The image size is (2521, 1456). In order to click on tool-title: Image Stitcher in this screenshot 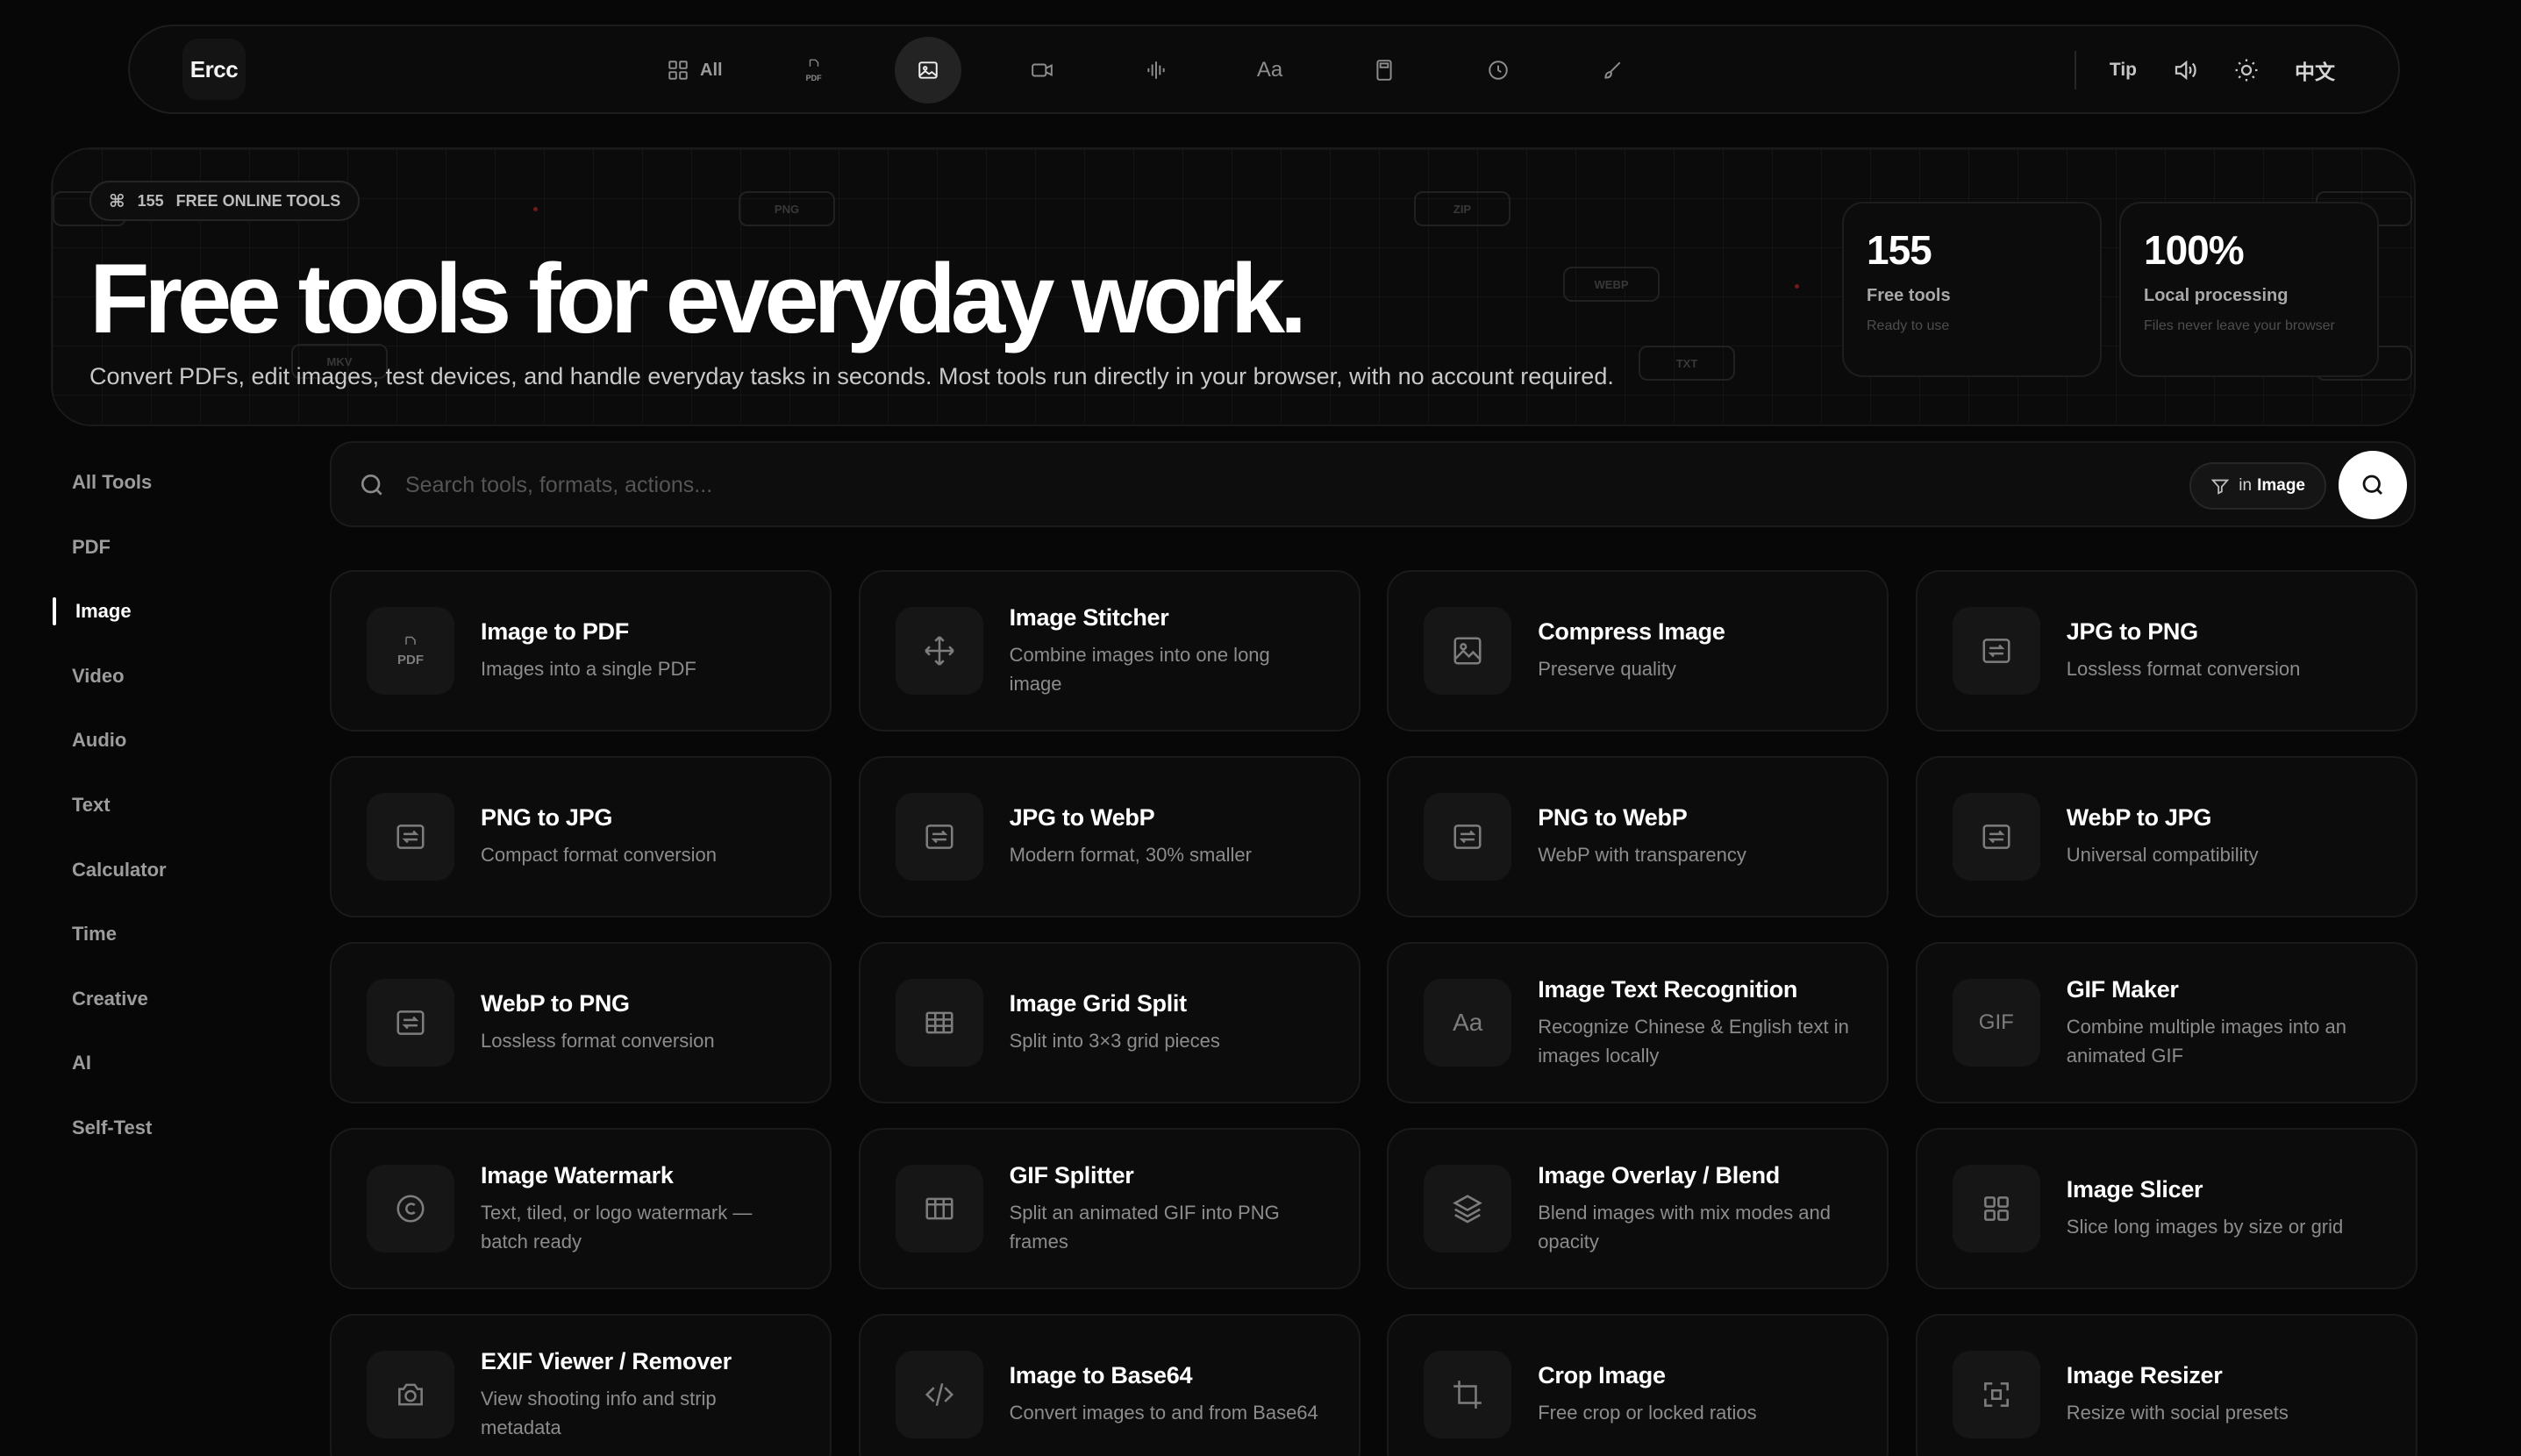, I will do `click(1089, 617)`.